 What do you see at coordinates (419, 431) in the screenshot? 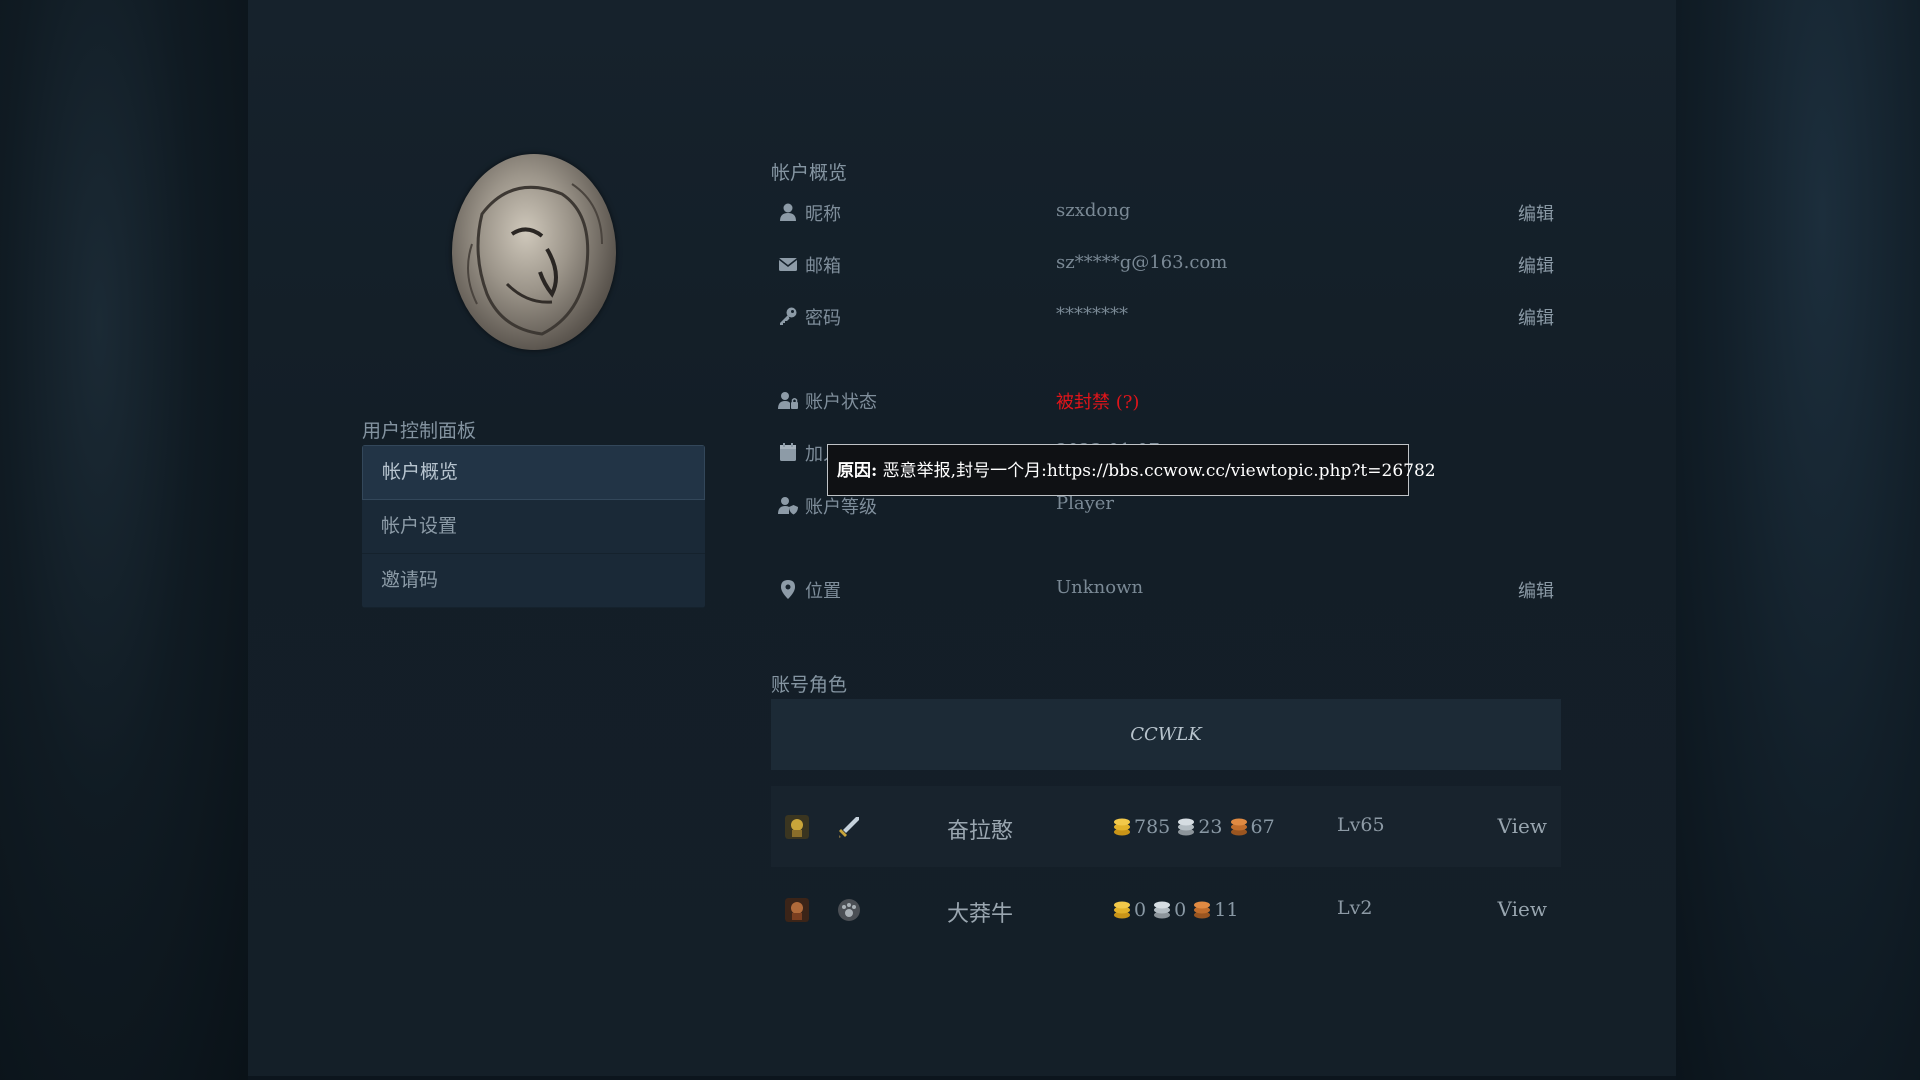
I see `sidebar-title: 用户控制面板` at bounding box center [419, 431].